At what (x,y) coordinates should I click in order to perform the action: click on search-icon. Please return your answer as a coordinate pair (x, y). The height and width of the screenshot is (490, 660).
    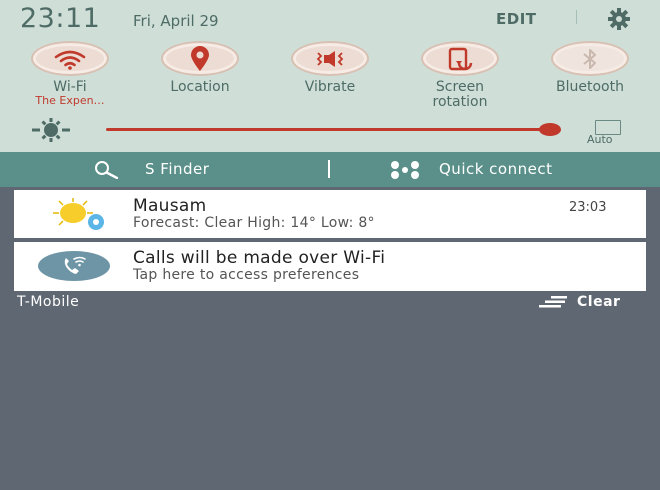
    Looking at the image, I should click on (108, 170).